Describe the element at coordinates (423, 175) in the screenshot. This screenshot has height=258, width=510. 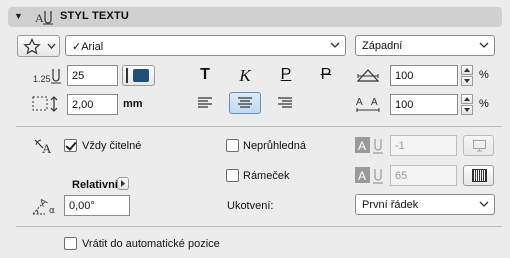
I see `frame-pen-input: 65` at that location.